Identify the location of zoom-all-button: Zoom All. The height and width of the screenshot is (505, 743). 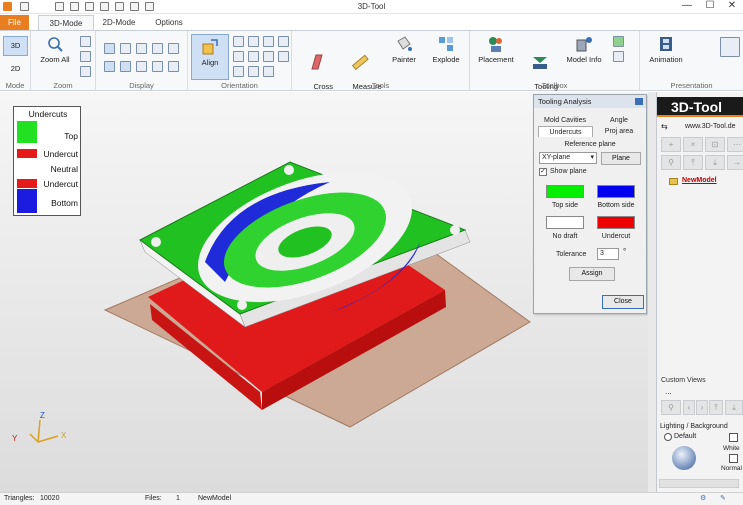
(55, 49).